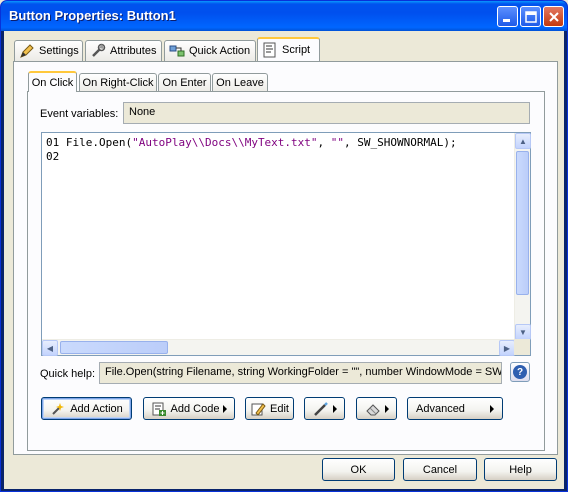 This screenshot has width=568, height=492. I want to click on wand-button, so click(324, 408).